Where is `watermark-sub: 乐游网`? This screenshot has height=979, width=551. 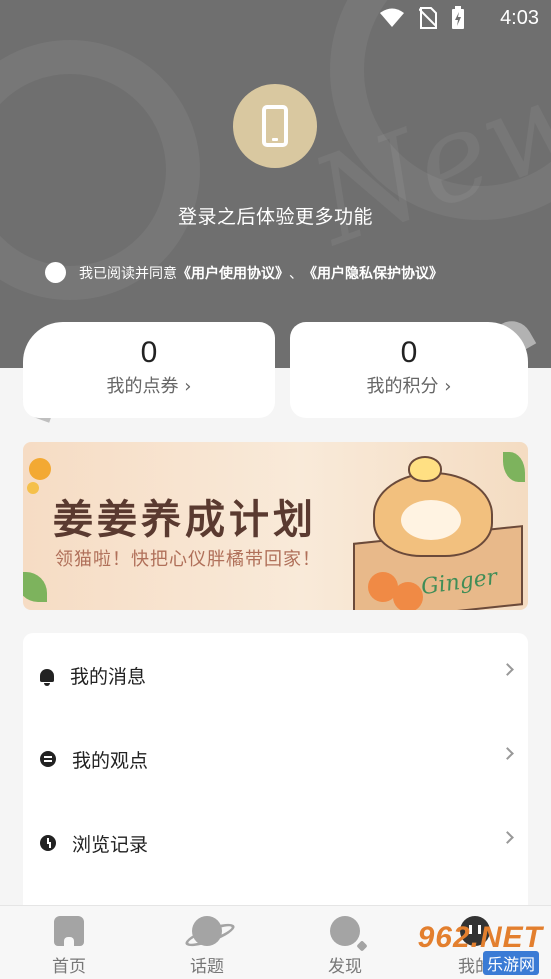
watermark-sub: 乐游网 is located at coordinates (510, 963).